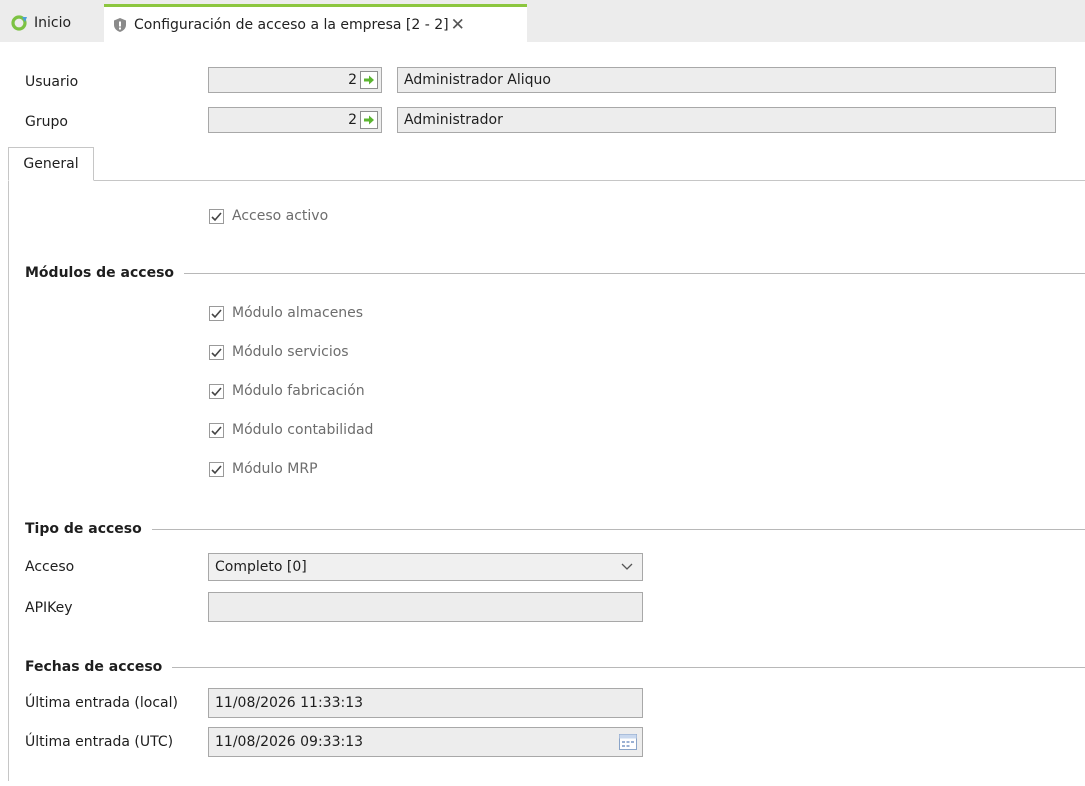 Image resolution: width=1085 pixels, height=786 pixels. What do you see at coordinates (49, 608) in the screenshot?
I see `apikey-label: APIKey` at bounding box center [49, 608].